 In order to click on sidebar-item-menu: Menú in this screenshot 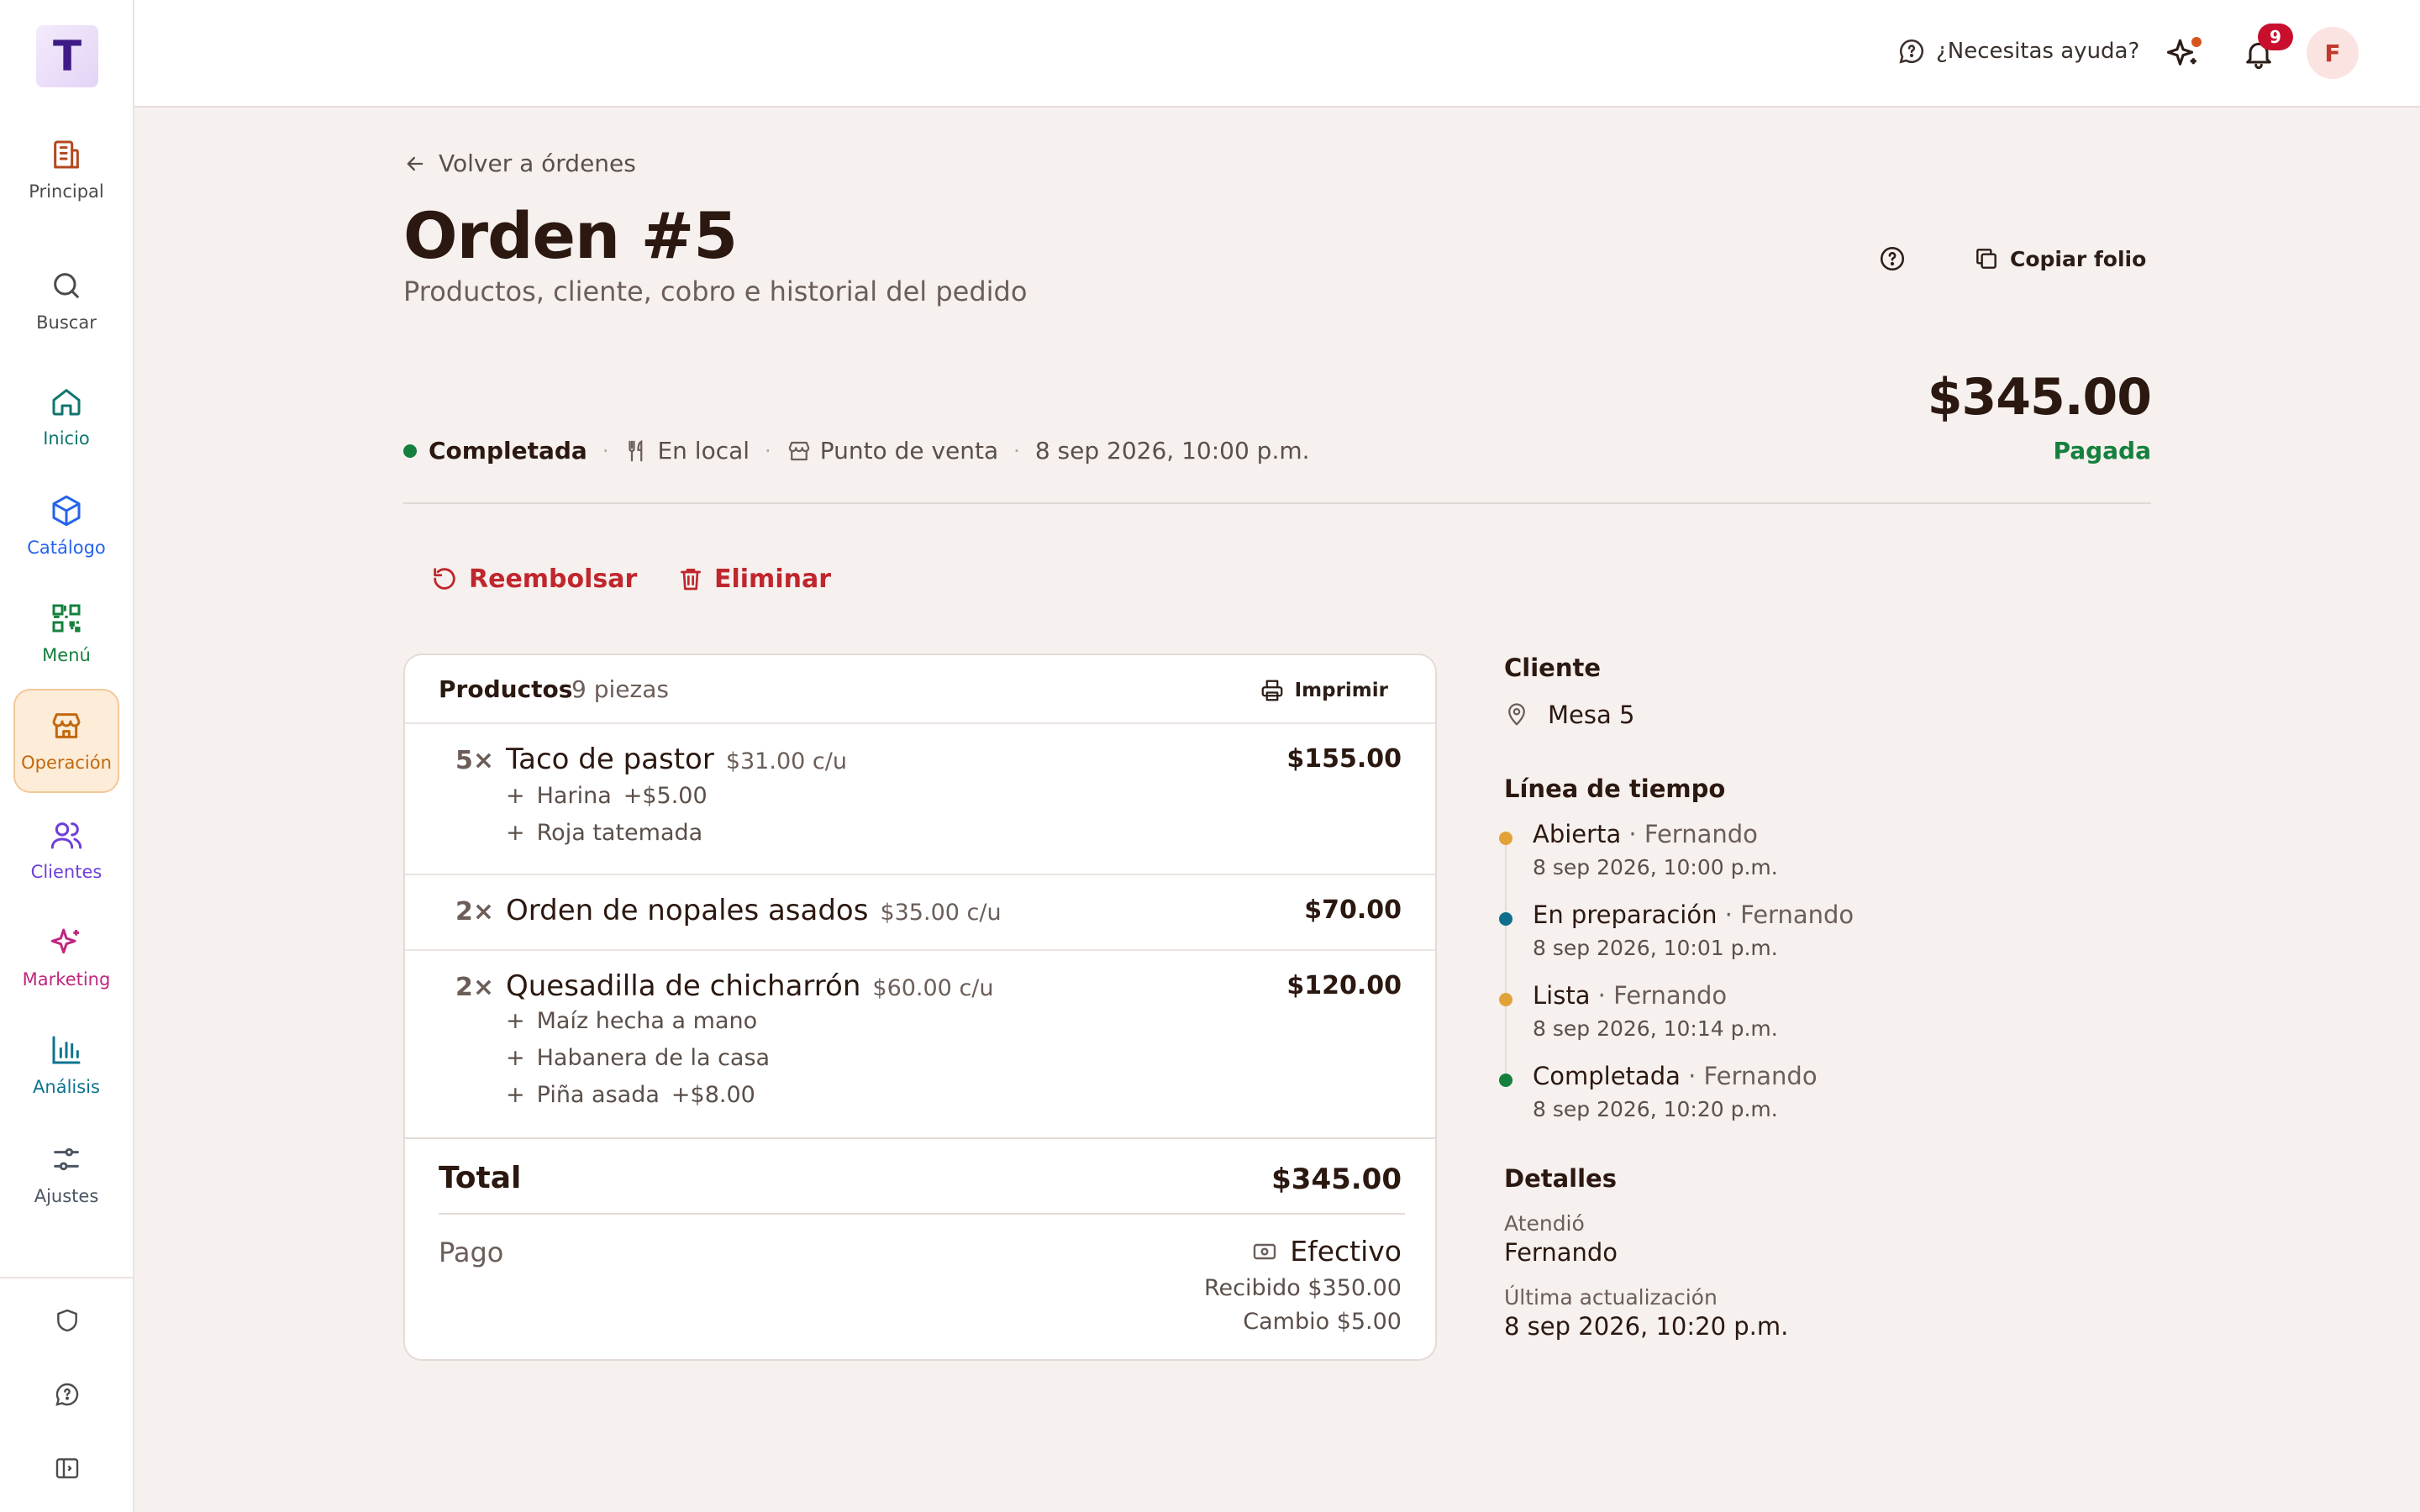, I will do `click(66, 633)`.